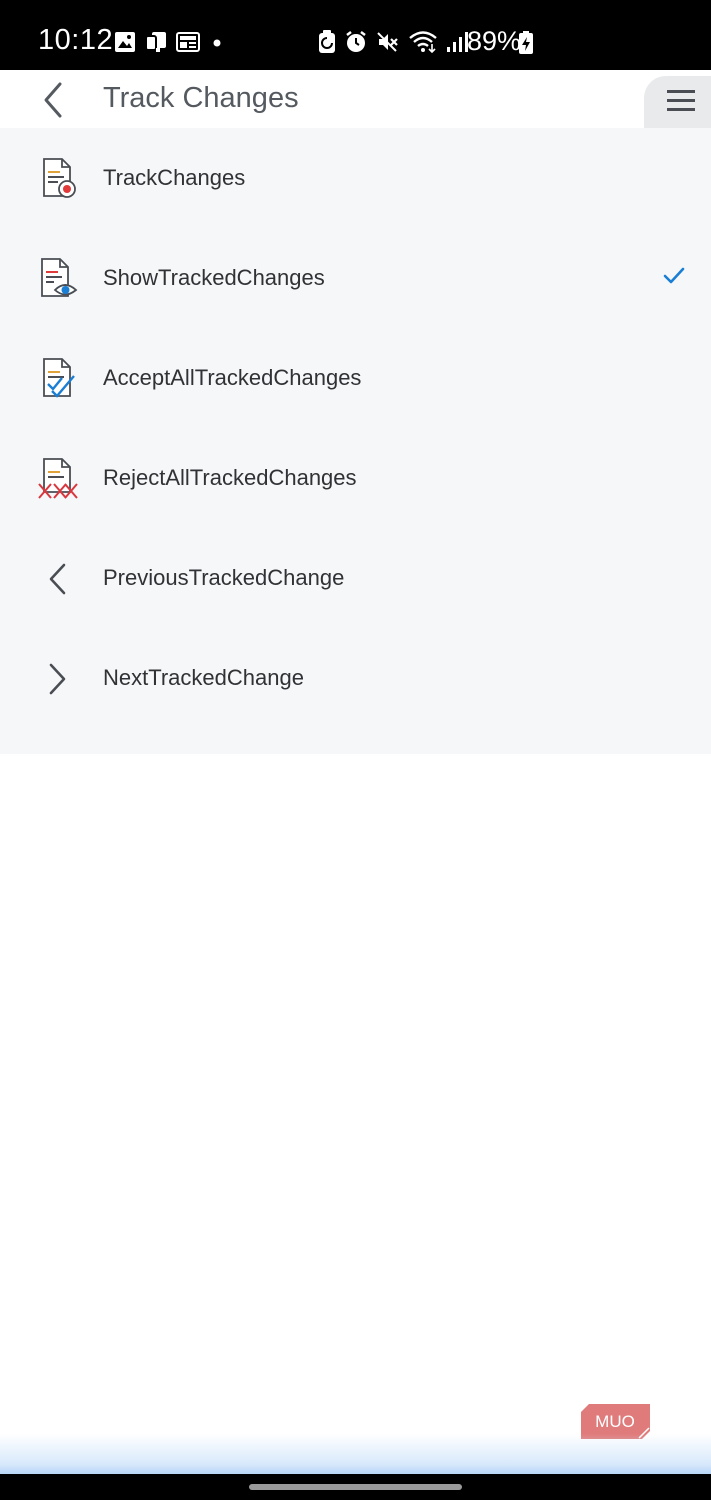 This screenshot has width=711, height=1500. What do you see at coordinates (59, 378) in the screenshot?
I see `accept-all-icon` at bounding box center [59, 378].